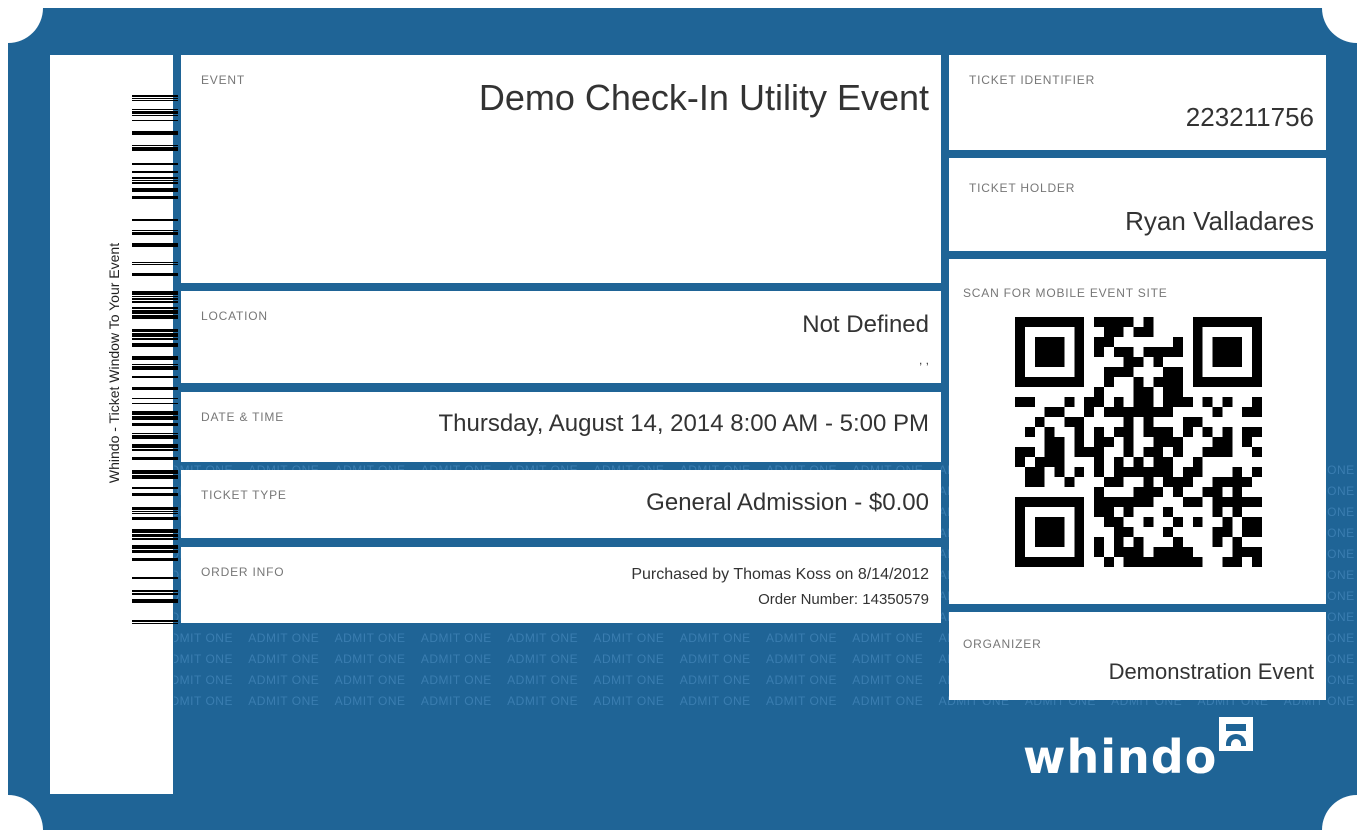  I want to click on qr-code, so click(1138, 442).